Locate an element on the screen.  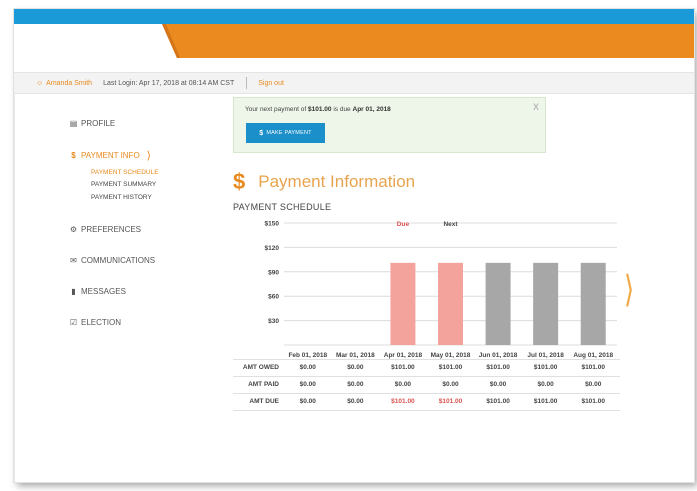
table-row-label: AMT PAID is located at coordinates (263, 384).